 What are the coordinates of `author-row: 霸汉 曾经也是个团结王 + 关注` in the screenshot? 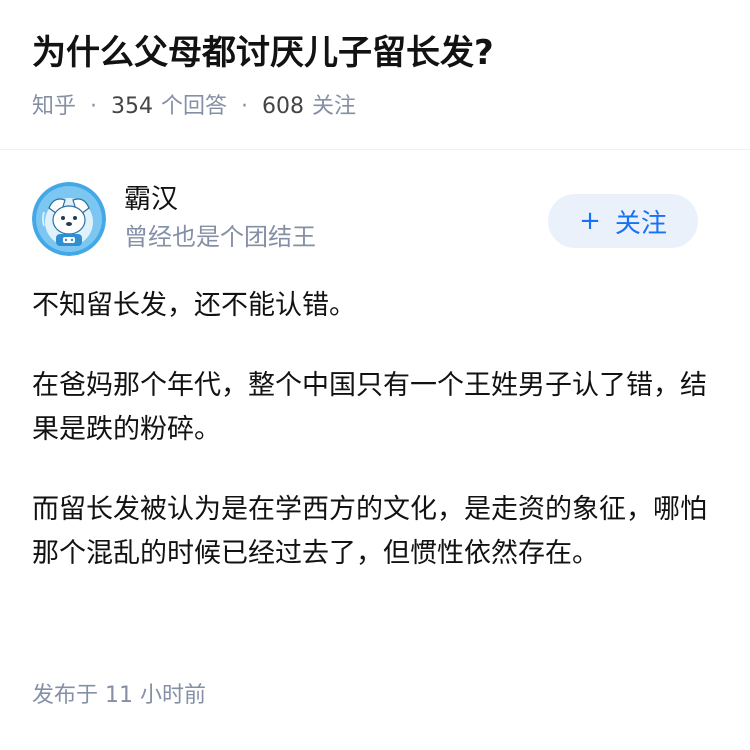 It's located at (375, 237).